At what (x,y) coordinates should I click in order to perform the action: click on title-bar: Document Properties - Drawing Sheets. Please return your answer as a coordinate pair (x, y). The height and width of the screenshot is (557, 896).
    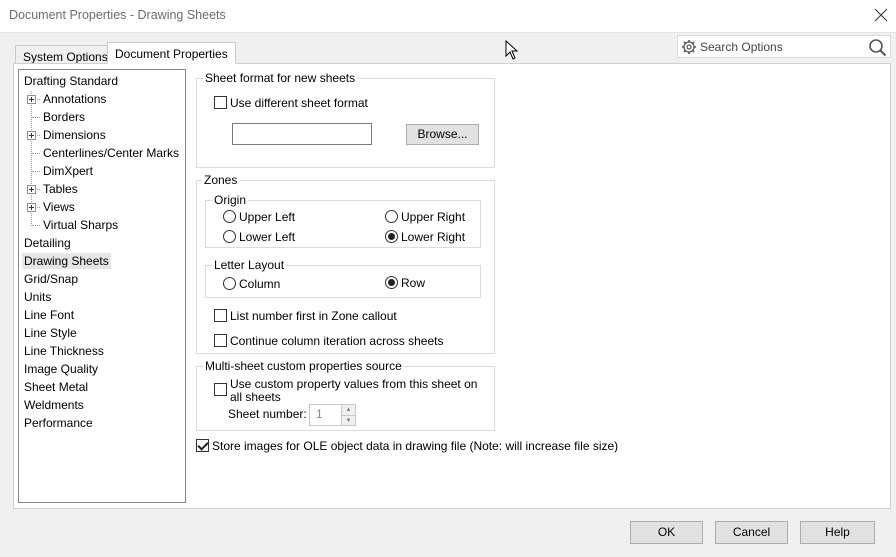
    Looking at the image, I should click on (448, 16).